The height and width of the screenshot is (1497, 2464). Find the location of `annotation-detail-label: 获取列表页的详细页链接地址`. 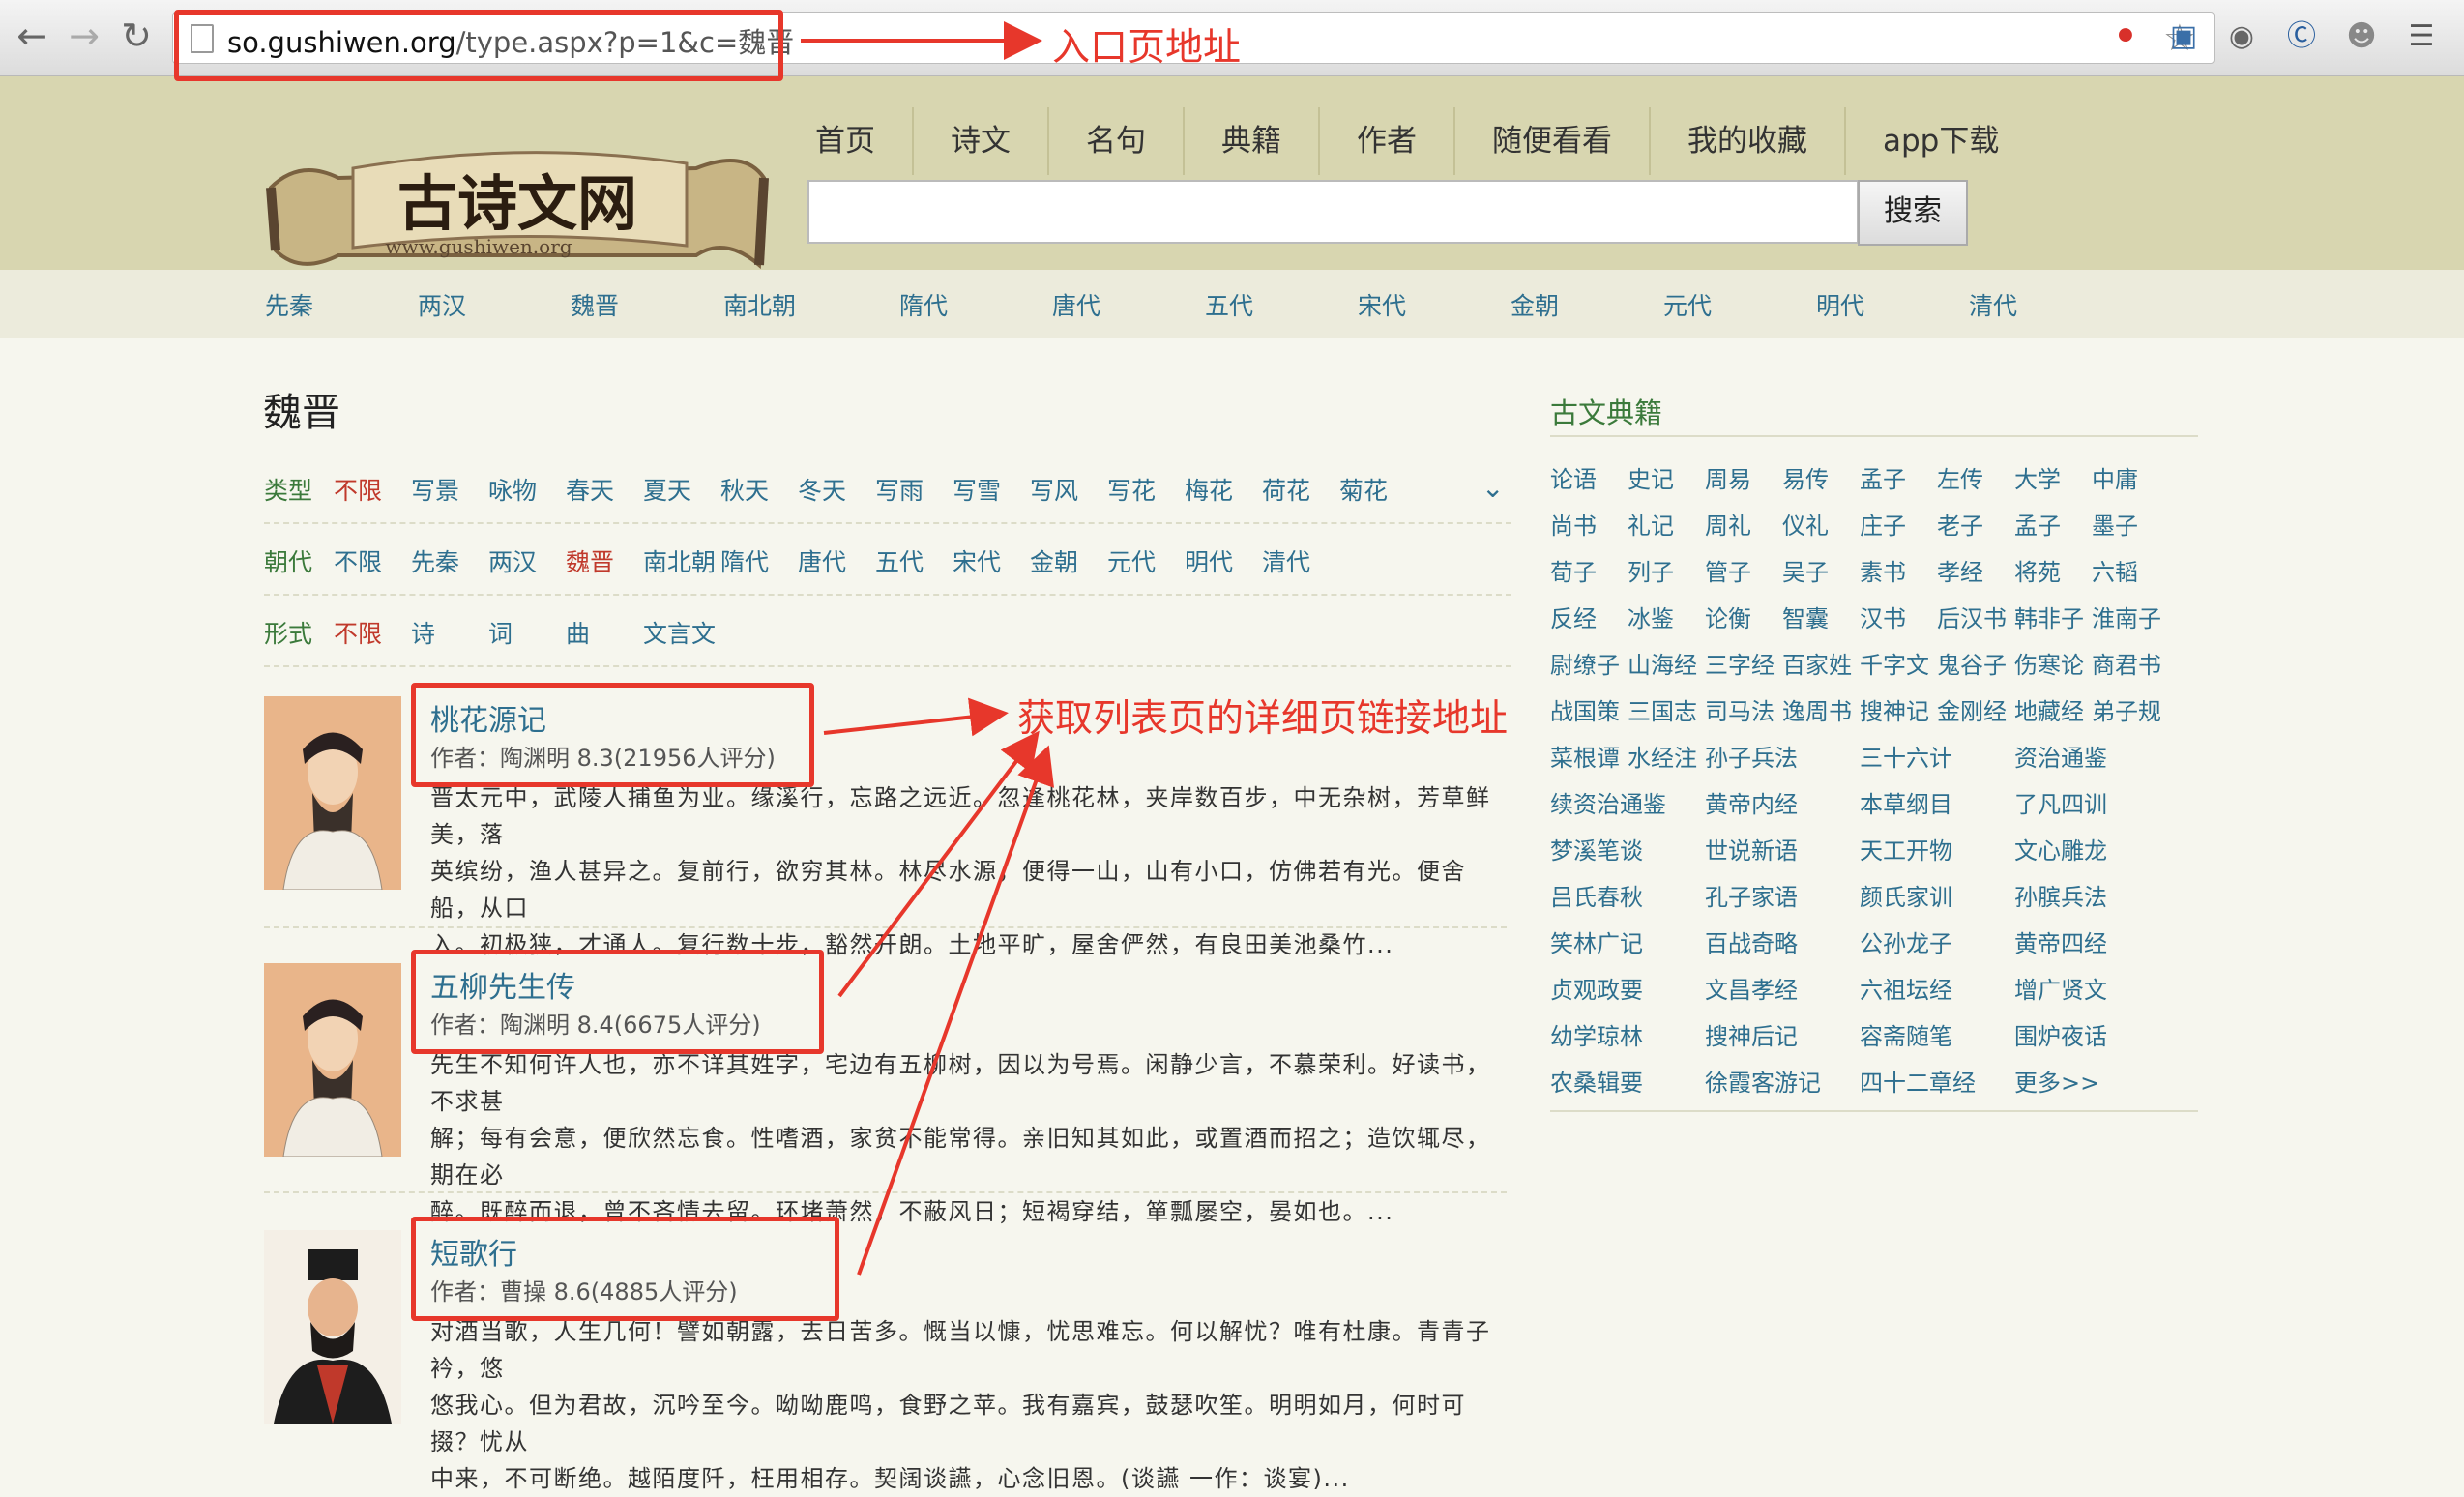

annotation-detail-label: 获取列表页的详细页链接地址 is located at coordinates (1263, 719).